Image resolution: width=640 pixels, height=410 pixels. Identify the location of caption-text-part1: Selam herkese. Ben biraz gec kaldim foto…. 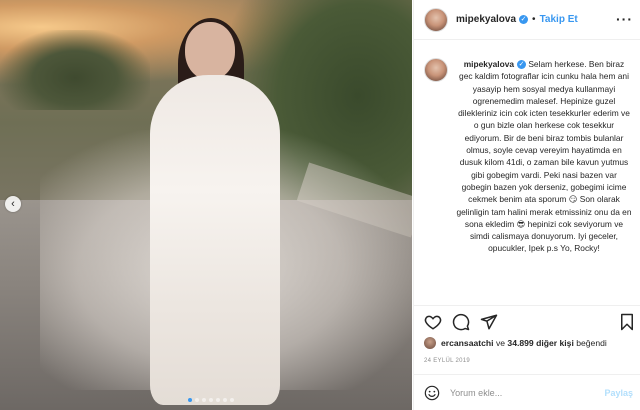
(544, 132).